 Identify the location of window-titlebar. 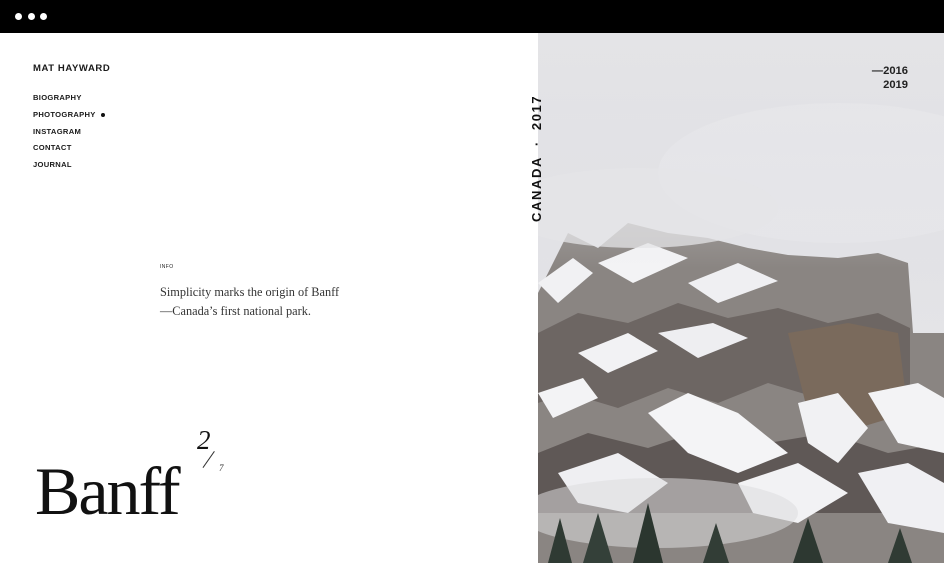
(472, 16).